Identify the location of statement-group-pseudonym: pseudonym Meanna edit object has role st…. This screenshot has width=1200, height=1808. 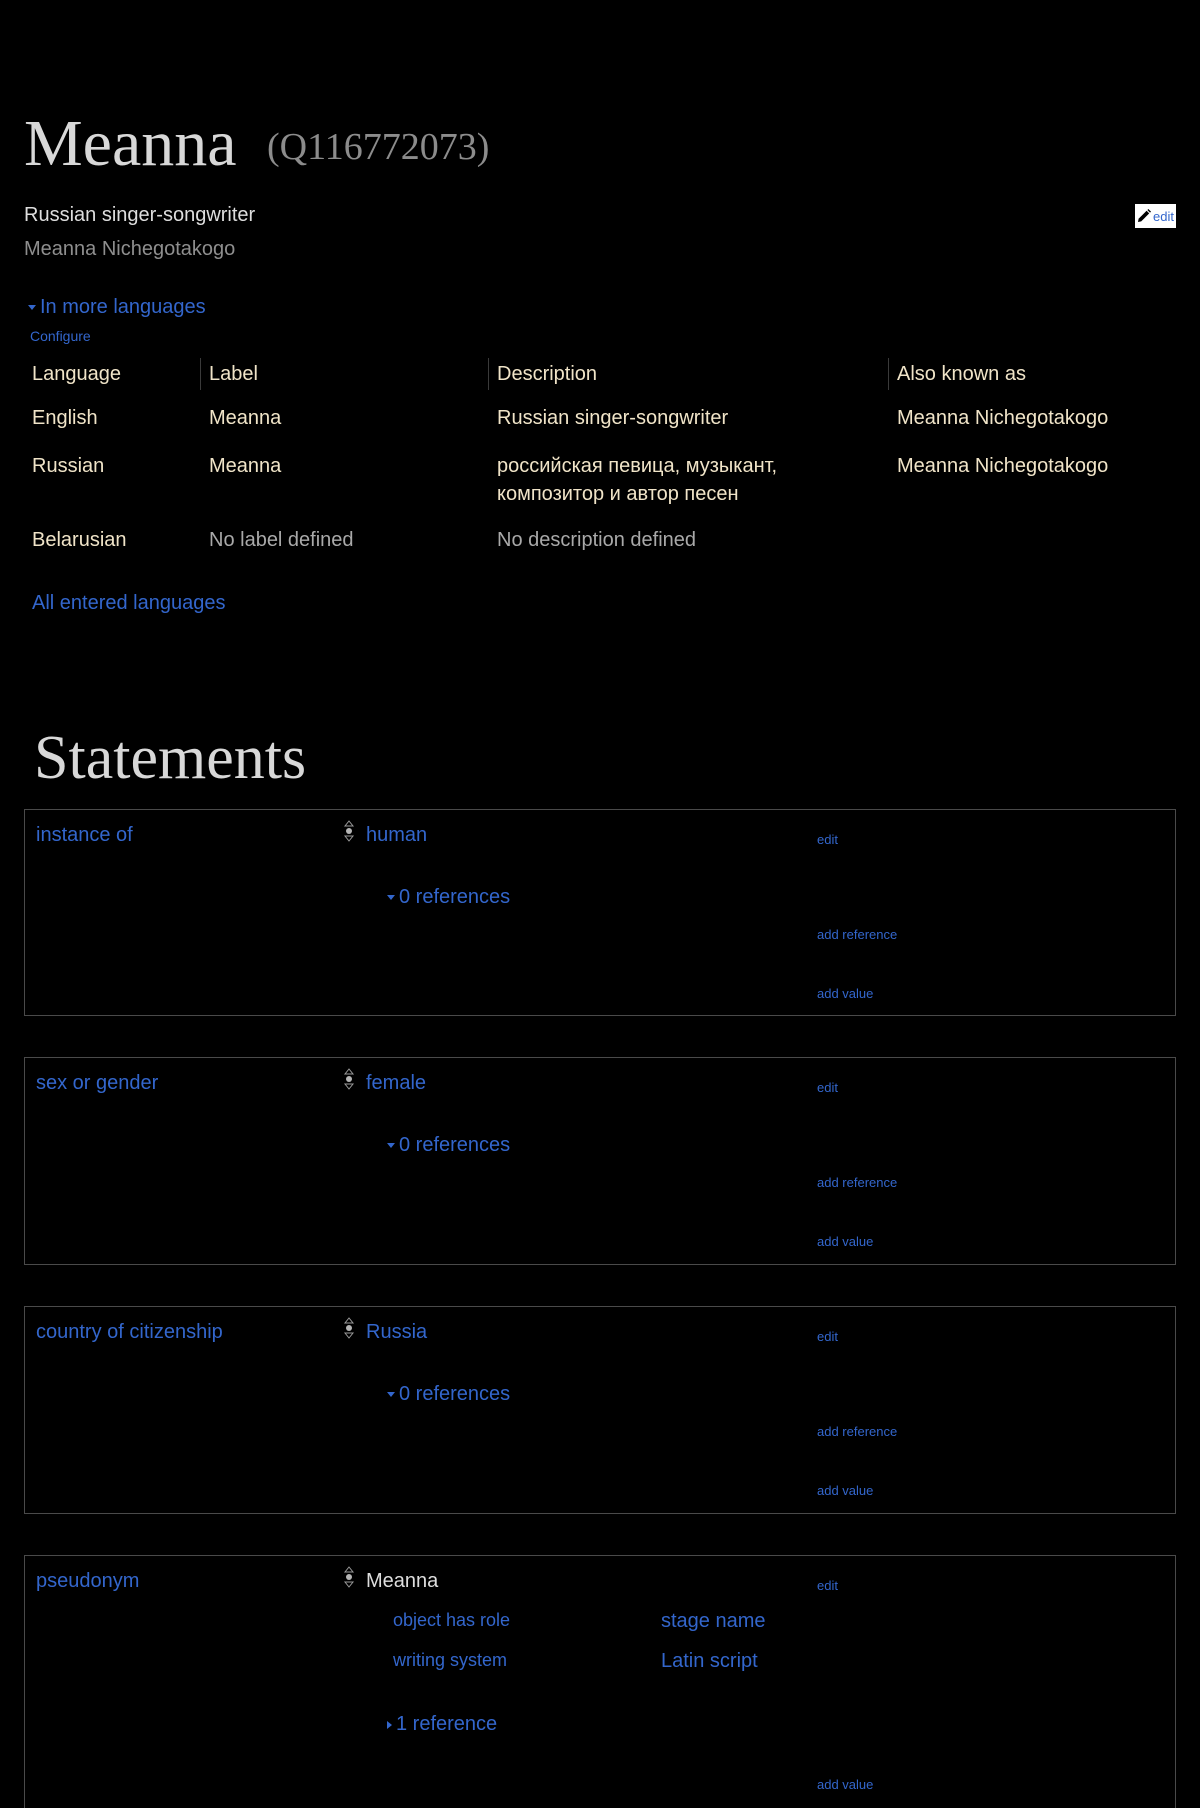
(600, 1681).